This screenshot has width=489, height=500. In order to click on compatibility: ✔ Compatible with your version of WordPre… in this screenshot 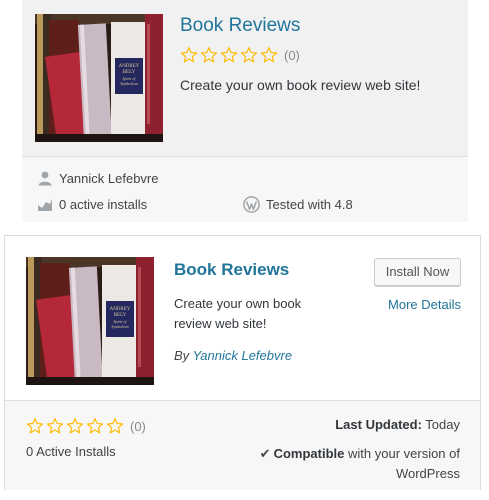, I will do `click(352, 464)`.